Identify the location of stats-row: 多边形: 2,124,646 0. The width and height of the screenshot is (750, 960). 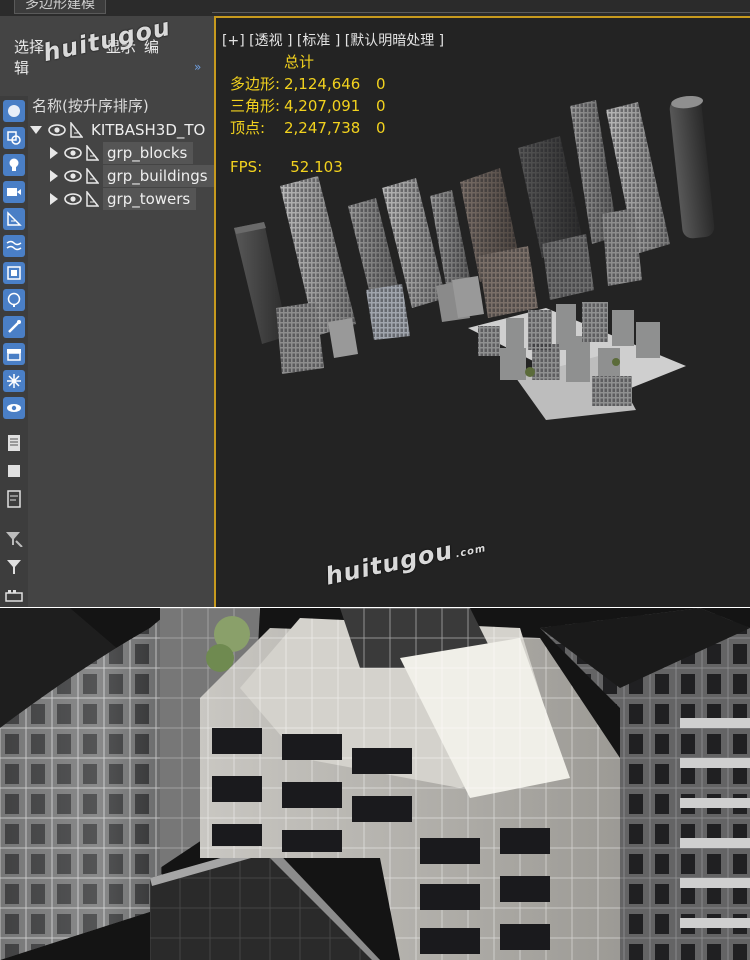
(308, 84).